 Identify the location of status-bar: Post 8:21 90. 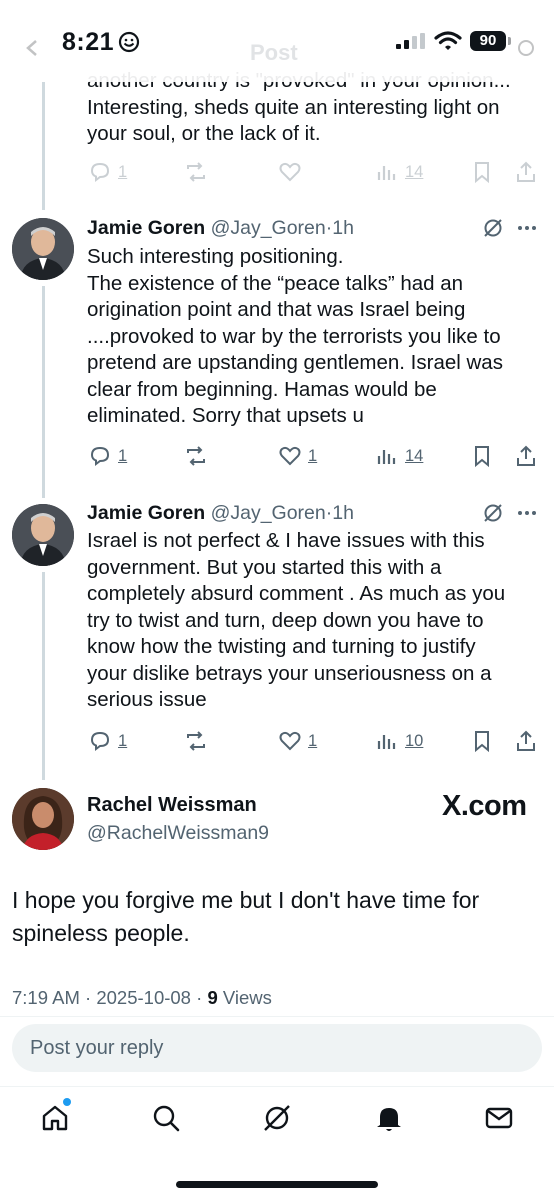
(277, 41).